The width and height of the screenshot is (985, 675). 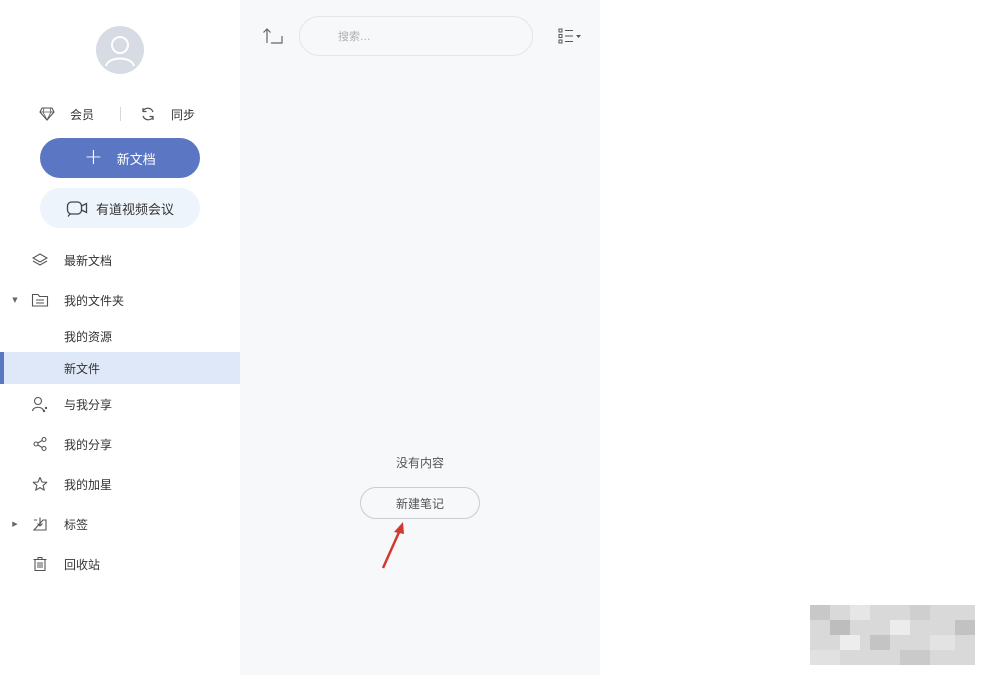 I want to click on plus-icon: +, so click(x=93, y=157).